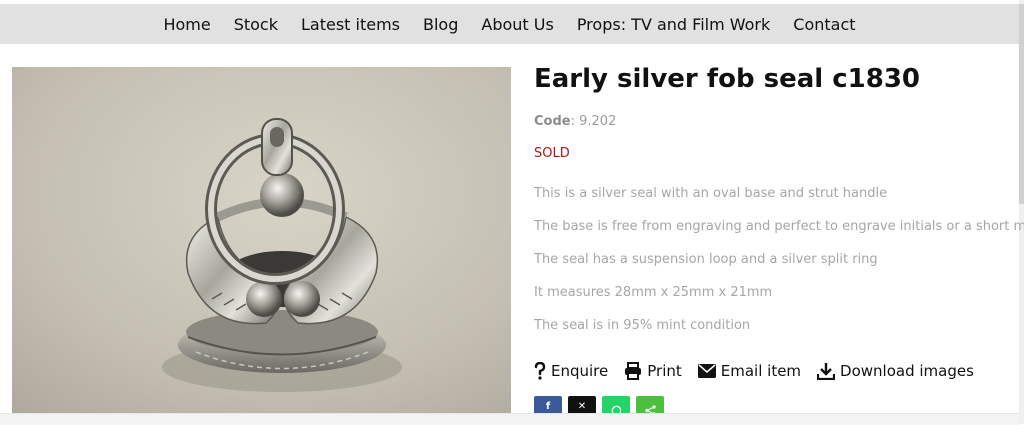 Image resolution: width=1024 pixels, height=425 pixels. Describe the element at coordinates (727, 79) in the screenshot. I see `product-title: Early silver fob seal c1830` at that location.